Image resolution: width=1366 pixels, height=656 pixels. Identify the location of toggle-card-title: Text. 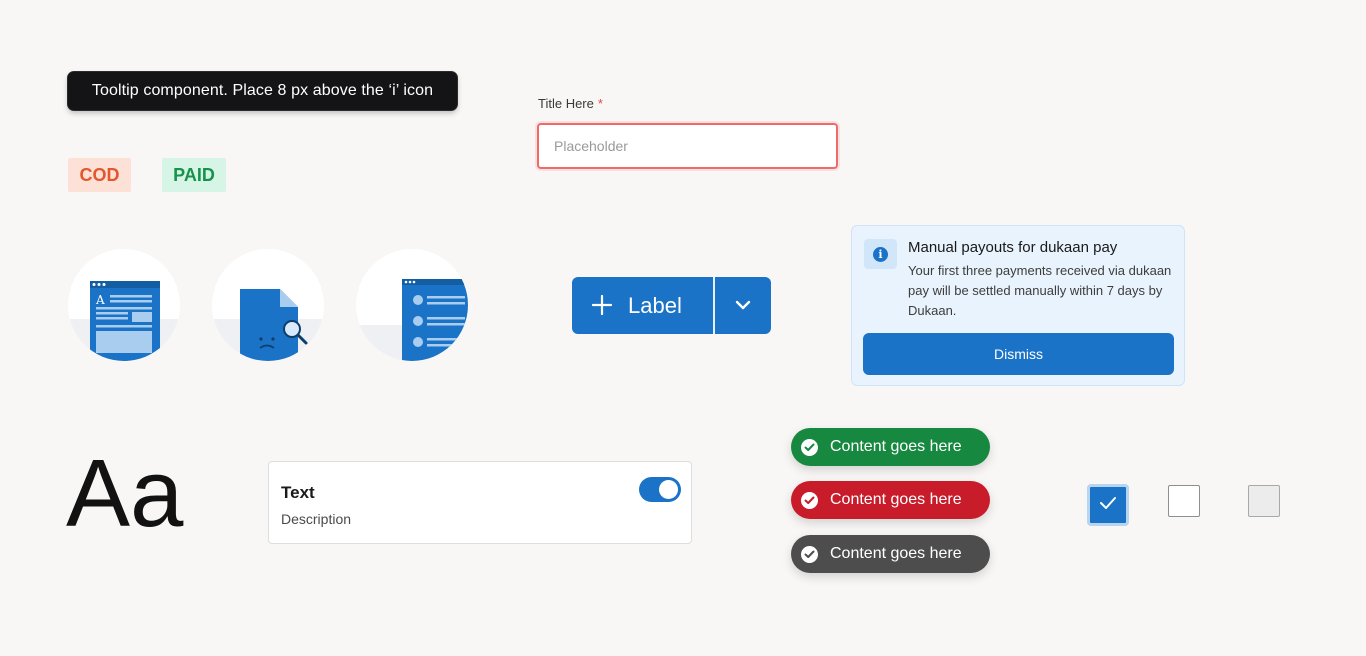
(298, 492).